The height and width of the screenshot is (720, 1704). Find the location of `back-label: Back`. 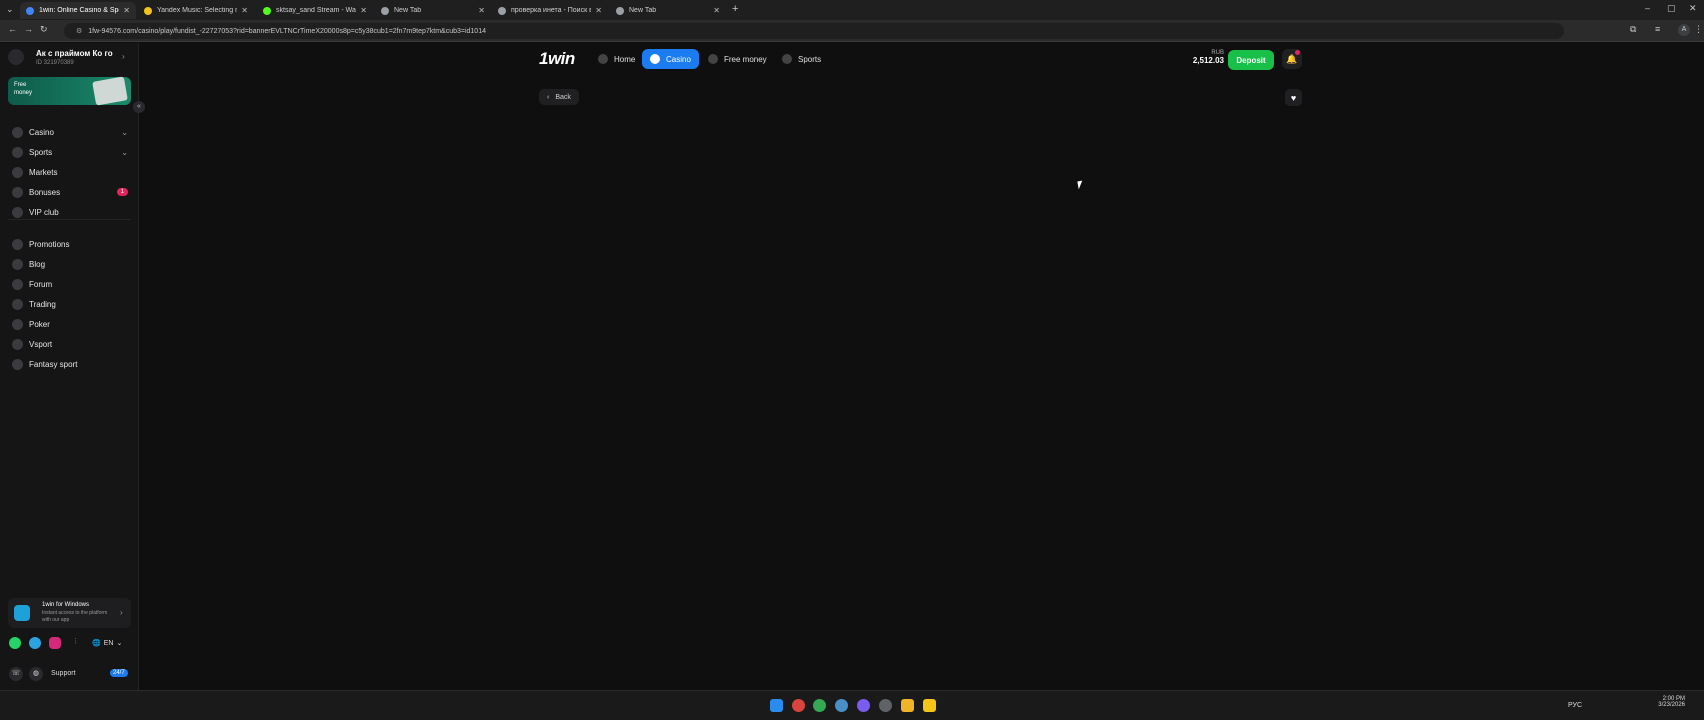

back-label: Back is located at coordinates (563, 97).